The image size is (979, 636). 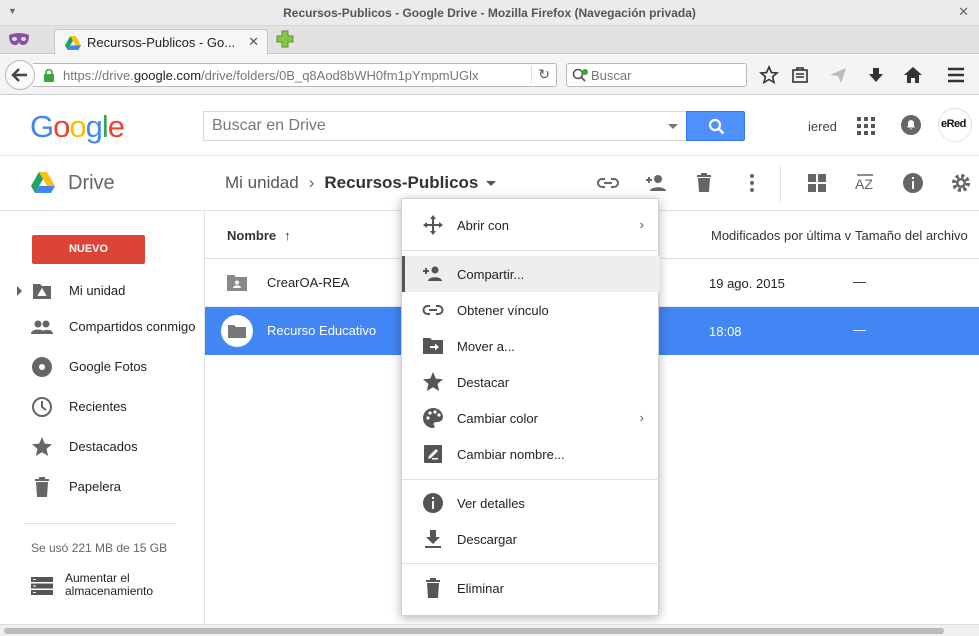 I want to click on menu-item-open-with: Abrir con ›, so click(x=531, y=225).